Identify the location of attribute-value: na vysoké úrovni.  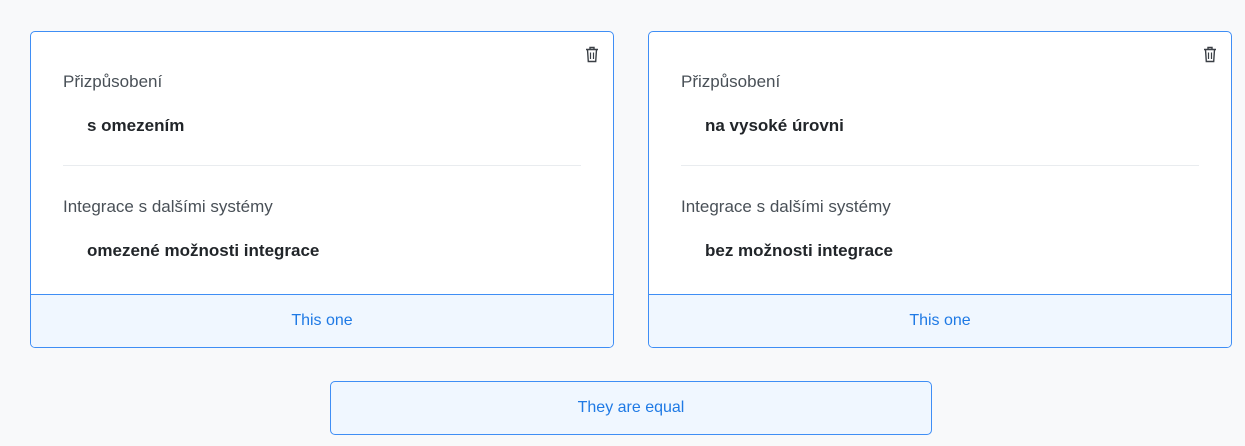
(774, 125).